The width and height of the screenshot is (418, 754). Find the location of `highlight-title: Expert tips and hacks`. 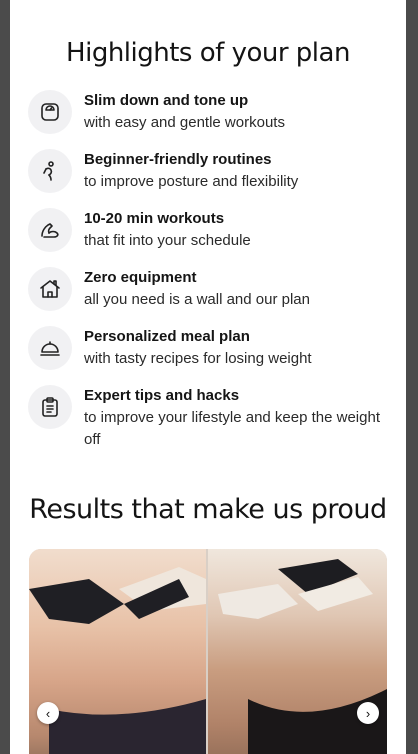

highlight-title: Expert tips and hacks is located at coordinates (162, 395).